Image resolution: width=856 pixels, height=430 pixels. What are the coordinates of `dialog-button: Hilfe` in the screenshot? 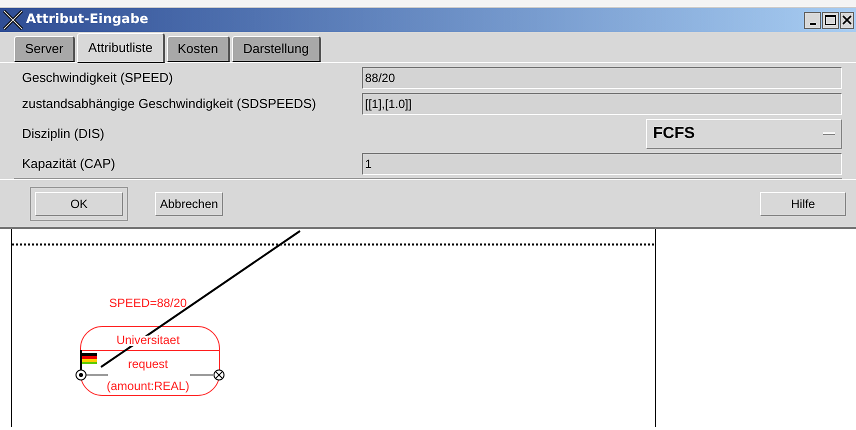 It's located at (803, 204).